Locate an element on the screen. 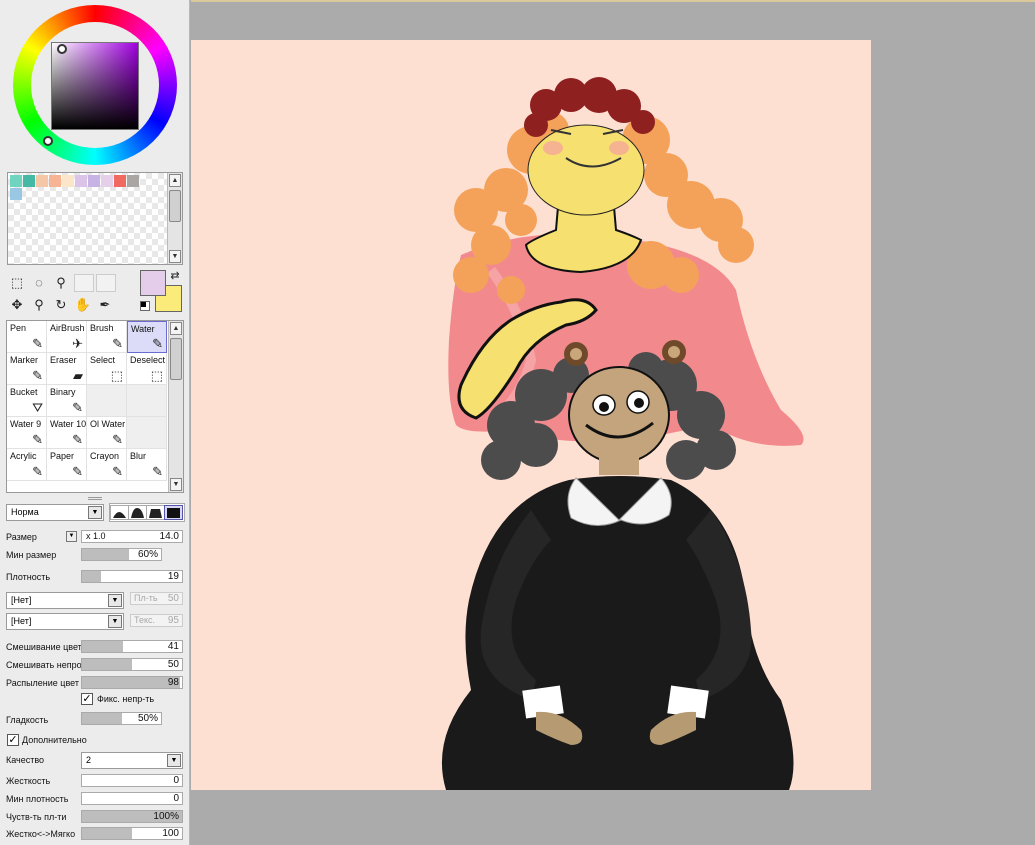  hardness-label: Жесткость is located at coordinates (28, 781).